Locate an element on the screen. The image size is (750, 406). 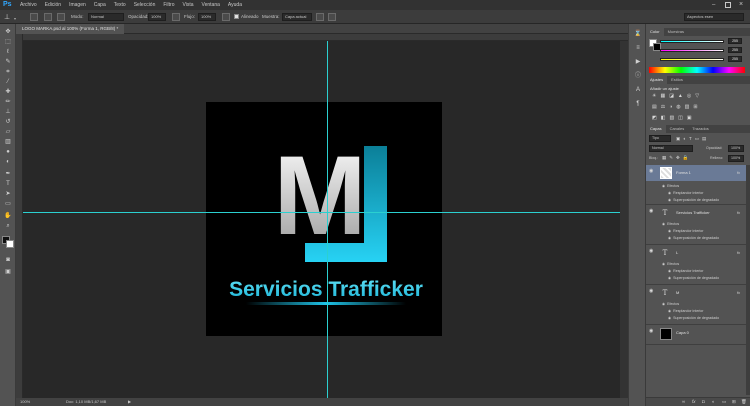
info-panel-icon: ⓘ is located at coordinates (638, 76).